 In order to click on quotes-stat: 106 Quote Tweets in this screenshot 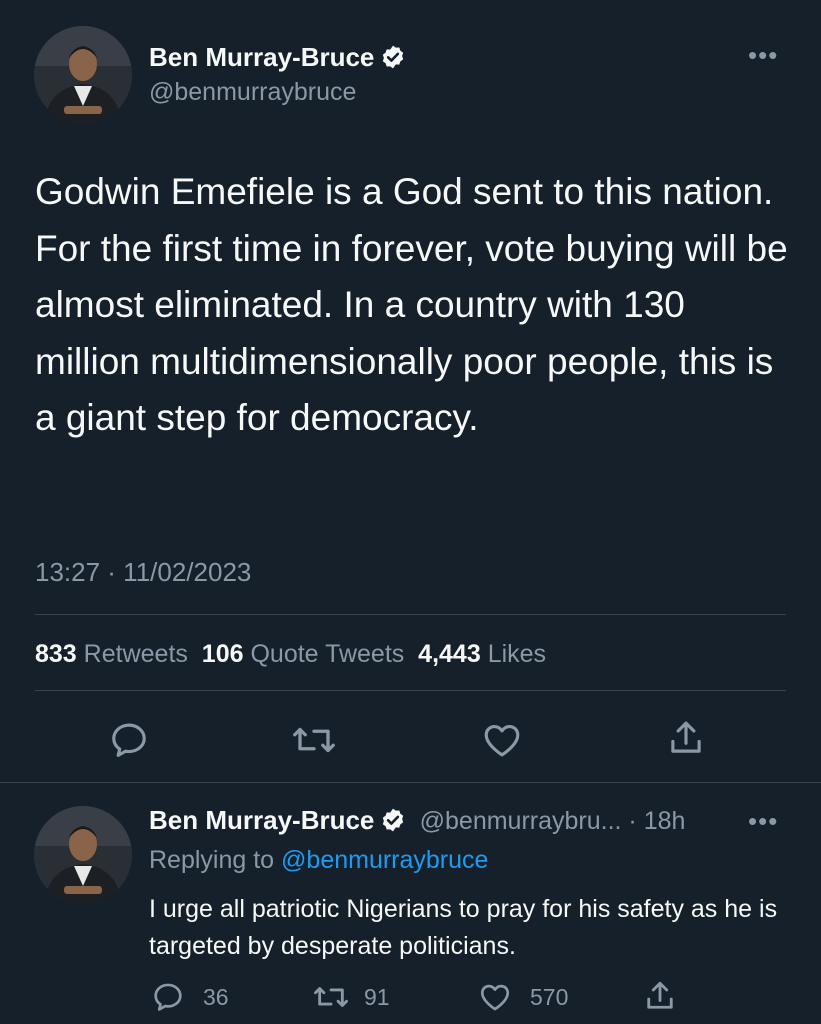, I will do `click(303, 654)`.